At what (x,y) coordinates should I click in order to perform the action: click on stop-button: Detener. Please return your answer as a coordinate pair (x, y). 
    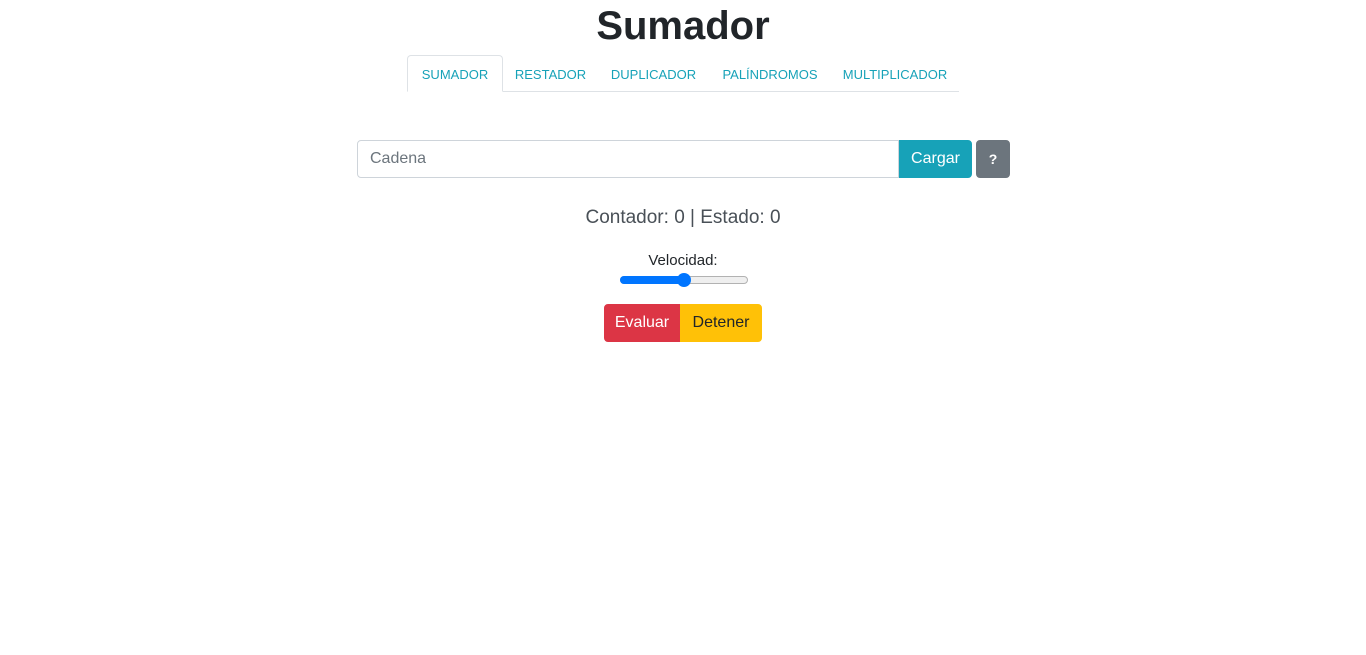
    Looking at the image, I should click on (721, 323).